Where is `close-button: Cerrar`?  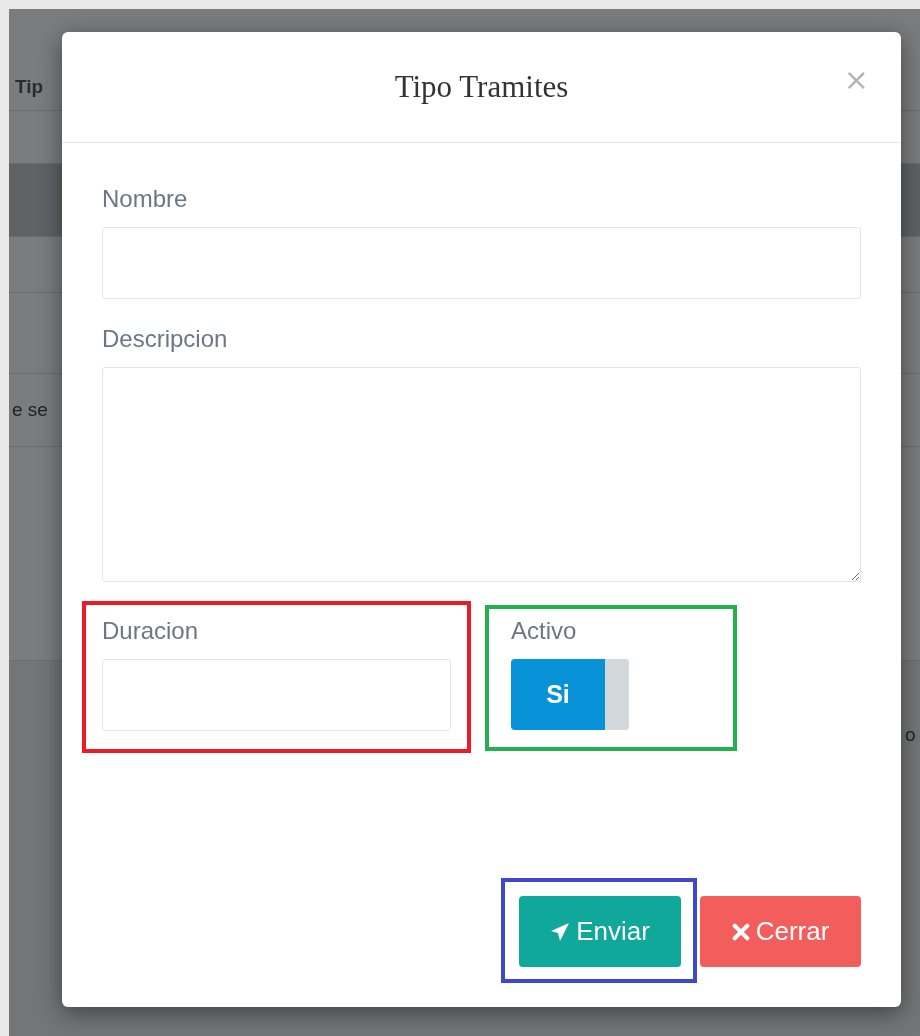 close-button: Cerrar is located at coordinates (780, 931).